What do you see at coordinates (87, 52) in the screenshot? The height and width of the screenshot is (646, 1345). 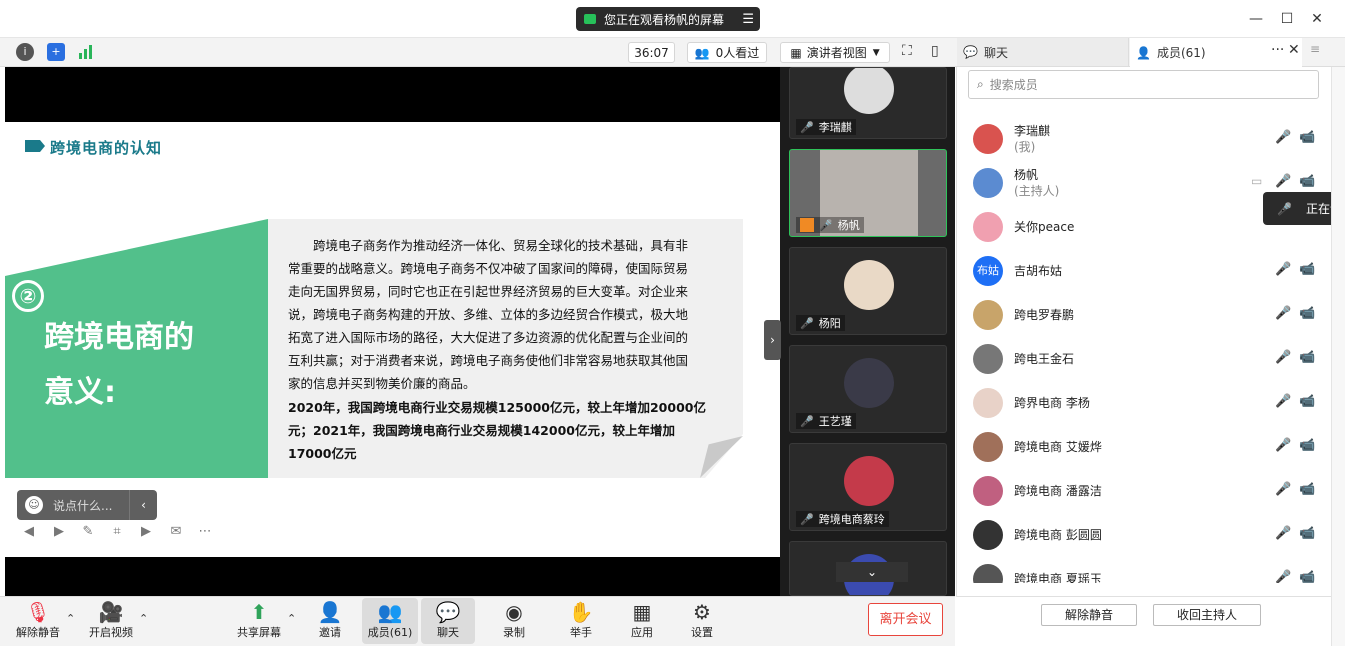 I see `signal-icon` at bounding box center [87, 52].